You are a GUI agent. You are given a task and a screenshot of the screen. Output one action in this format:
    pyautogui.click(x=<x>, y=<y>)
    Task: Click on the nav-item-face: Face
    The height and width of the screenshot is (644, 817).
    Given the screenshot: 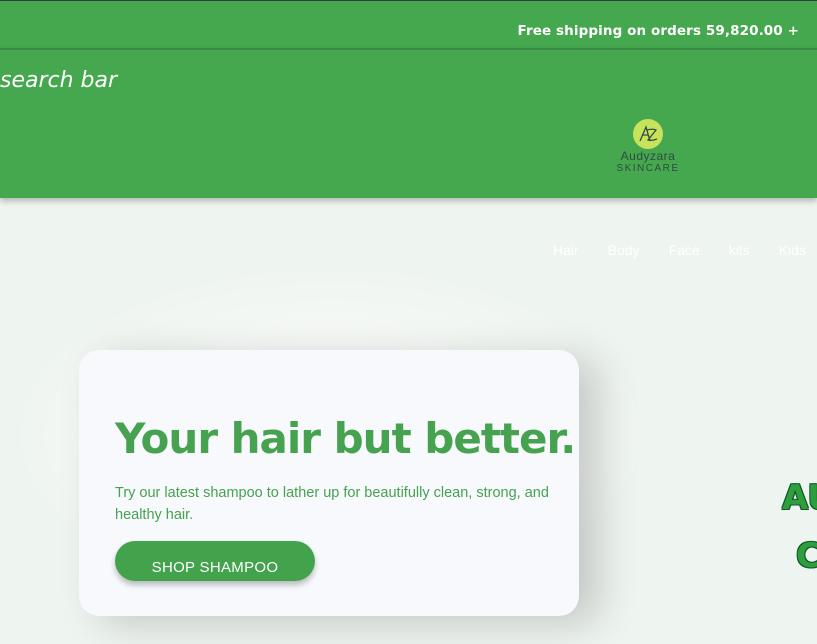 What is the action you would take?
    pyautogui.click(x=684, y=250)
    